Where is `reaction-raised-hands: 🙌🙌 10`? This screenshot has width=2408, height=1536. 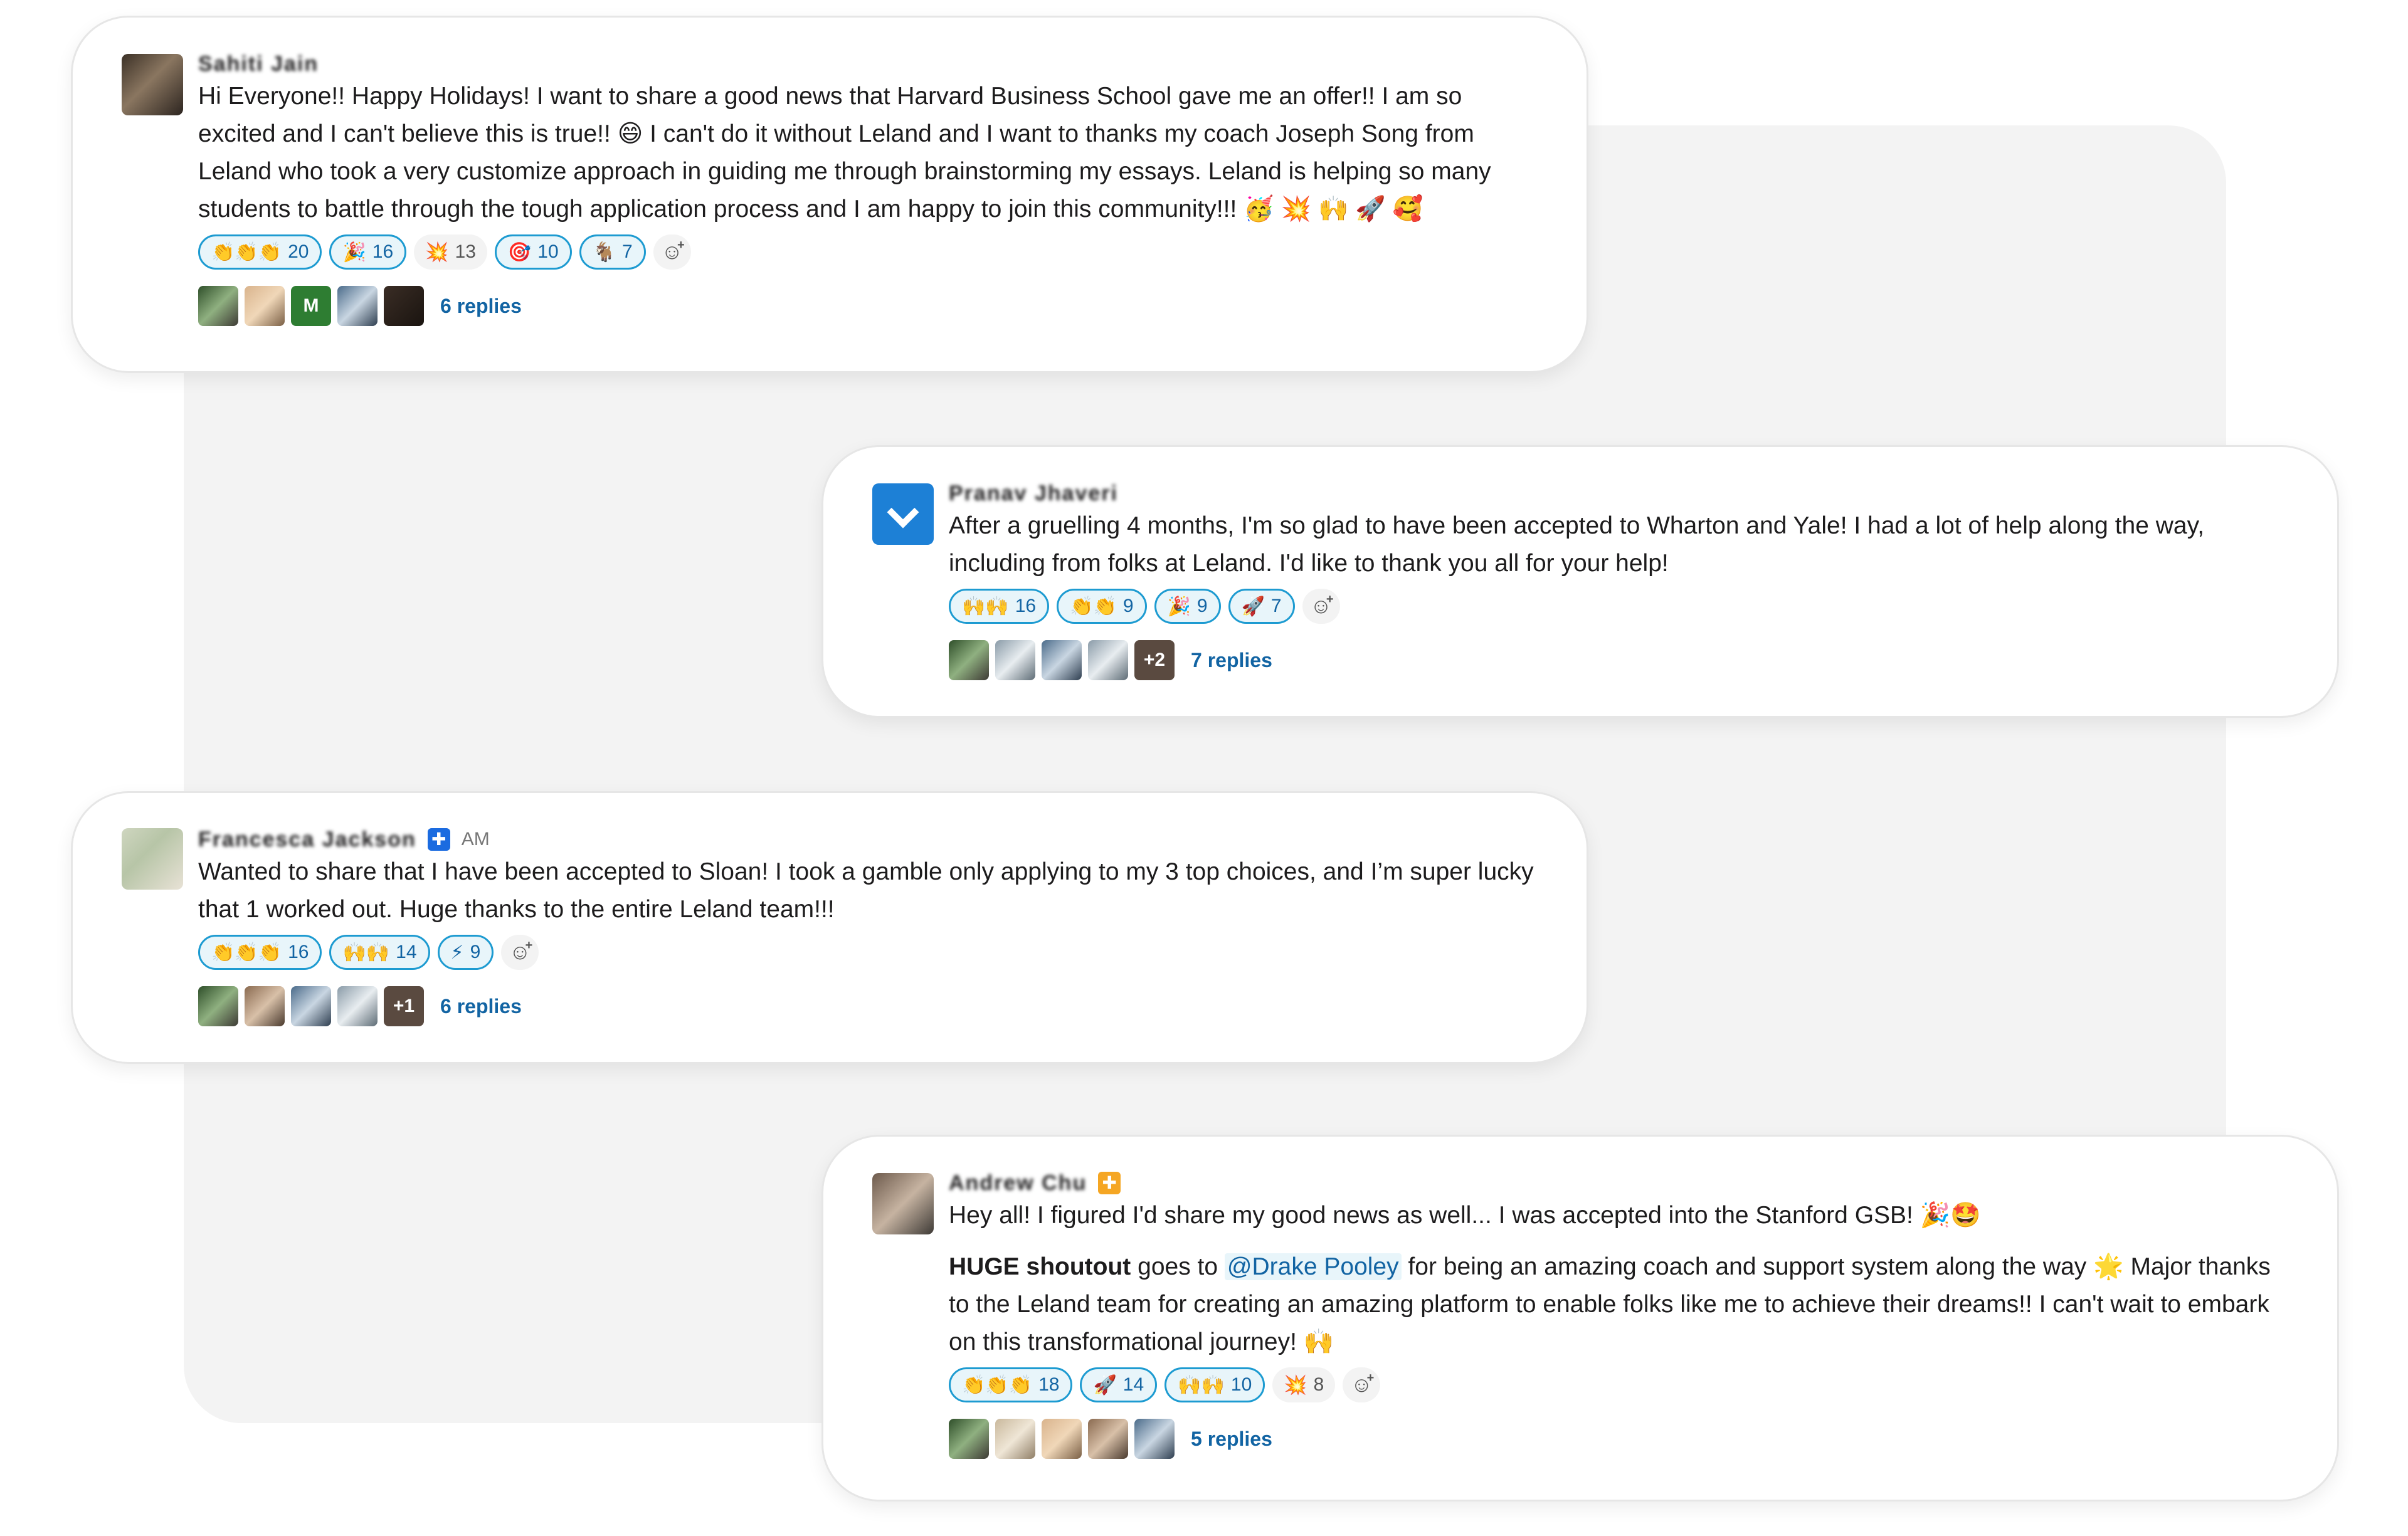 reaction-raised-hands: 🙌🙌 10 is located at coordinates (1214, 1384).